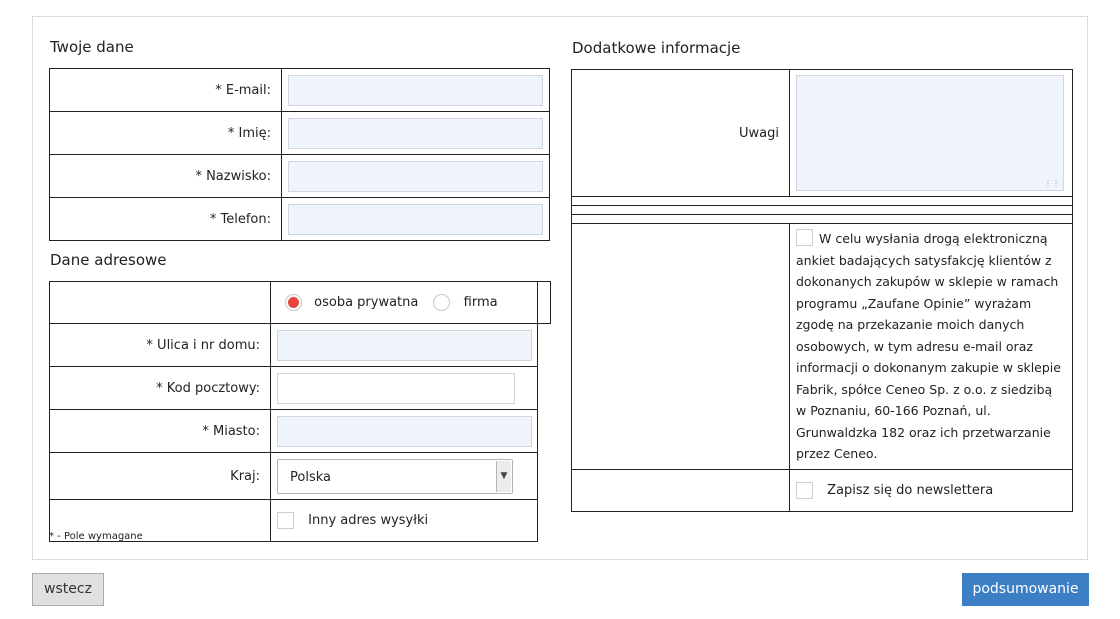  I want to click on postal-code-label: * Kod pocztowy:, so click(208, 388).